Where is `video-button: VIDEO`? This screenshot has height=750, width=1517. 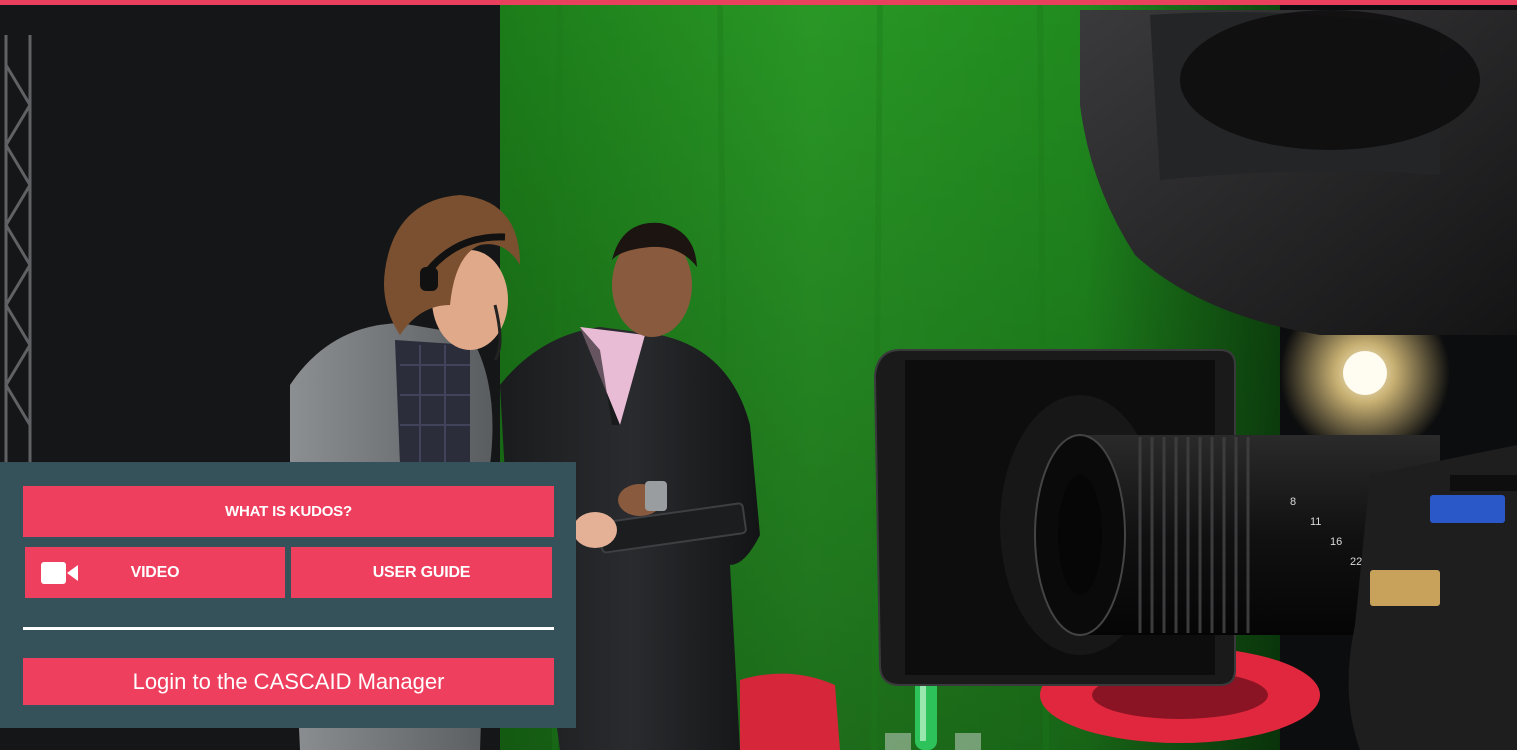 video-button: VIDEO is located at coordinates (155, 572).